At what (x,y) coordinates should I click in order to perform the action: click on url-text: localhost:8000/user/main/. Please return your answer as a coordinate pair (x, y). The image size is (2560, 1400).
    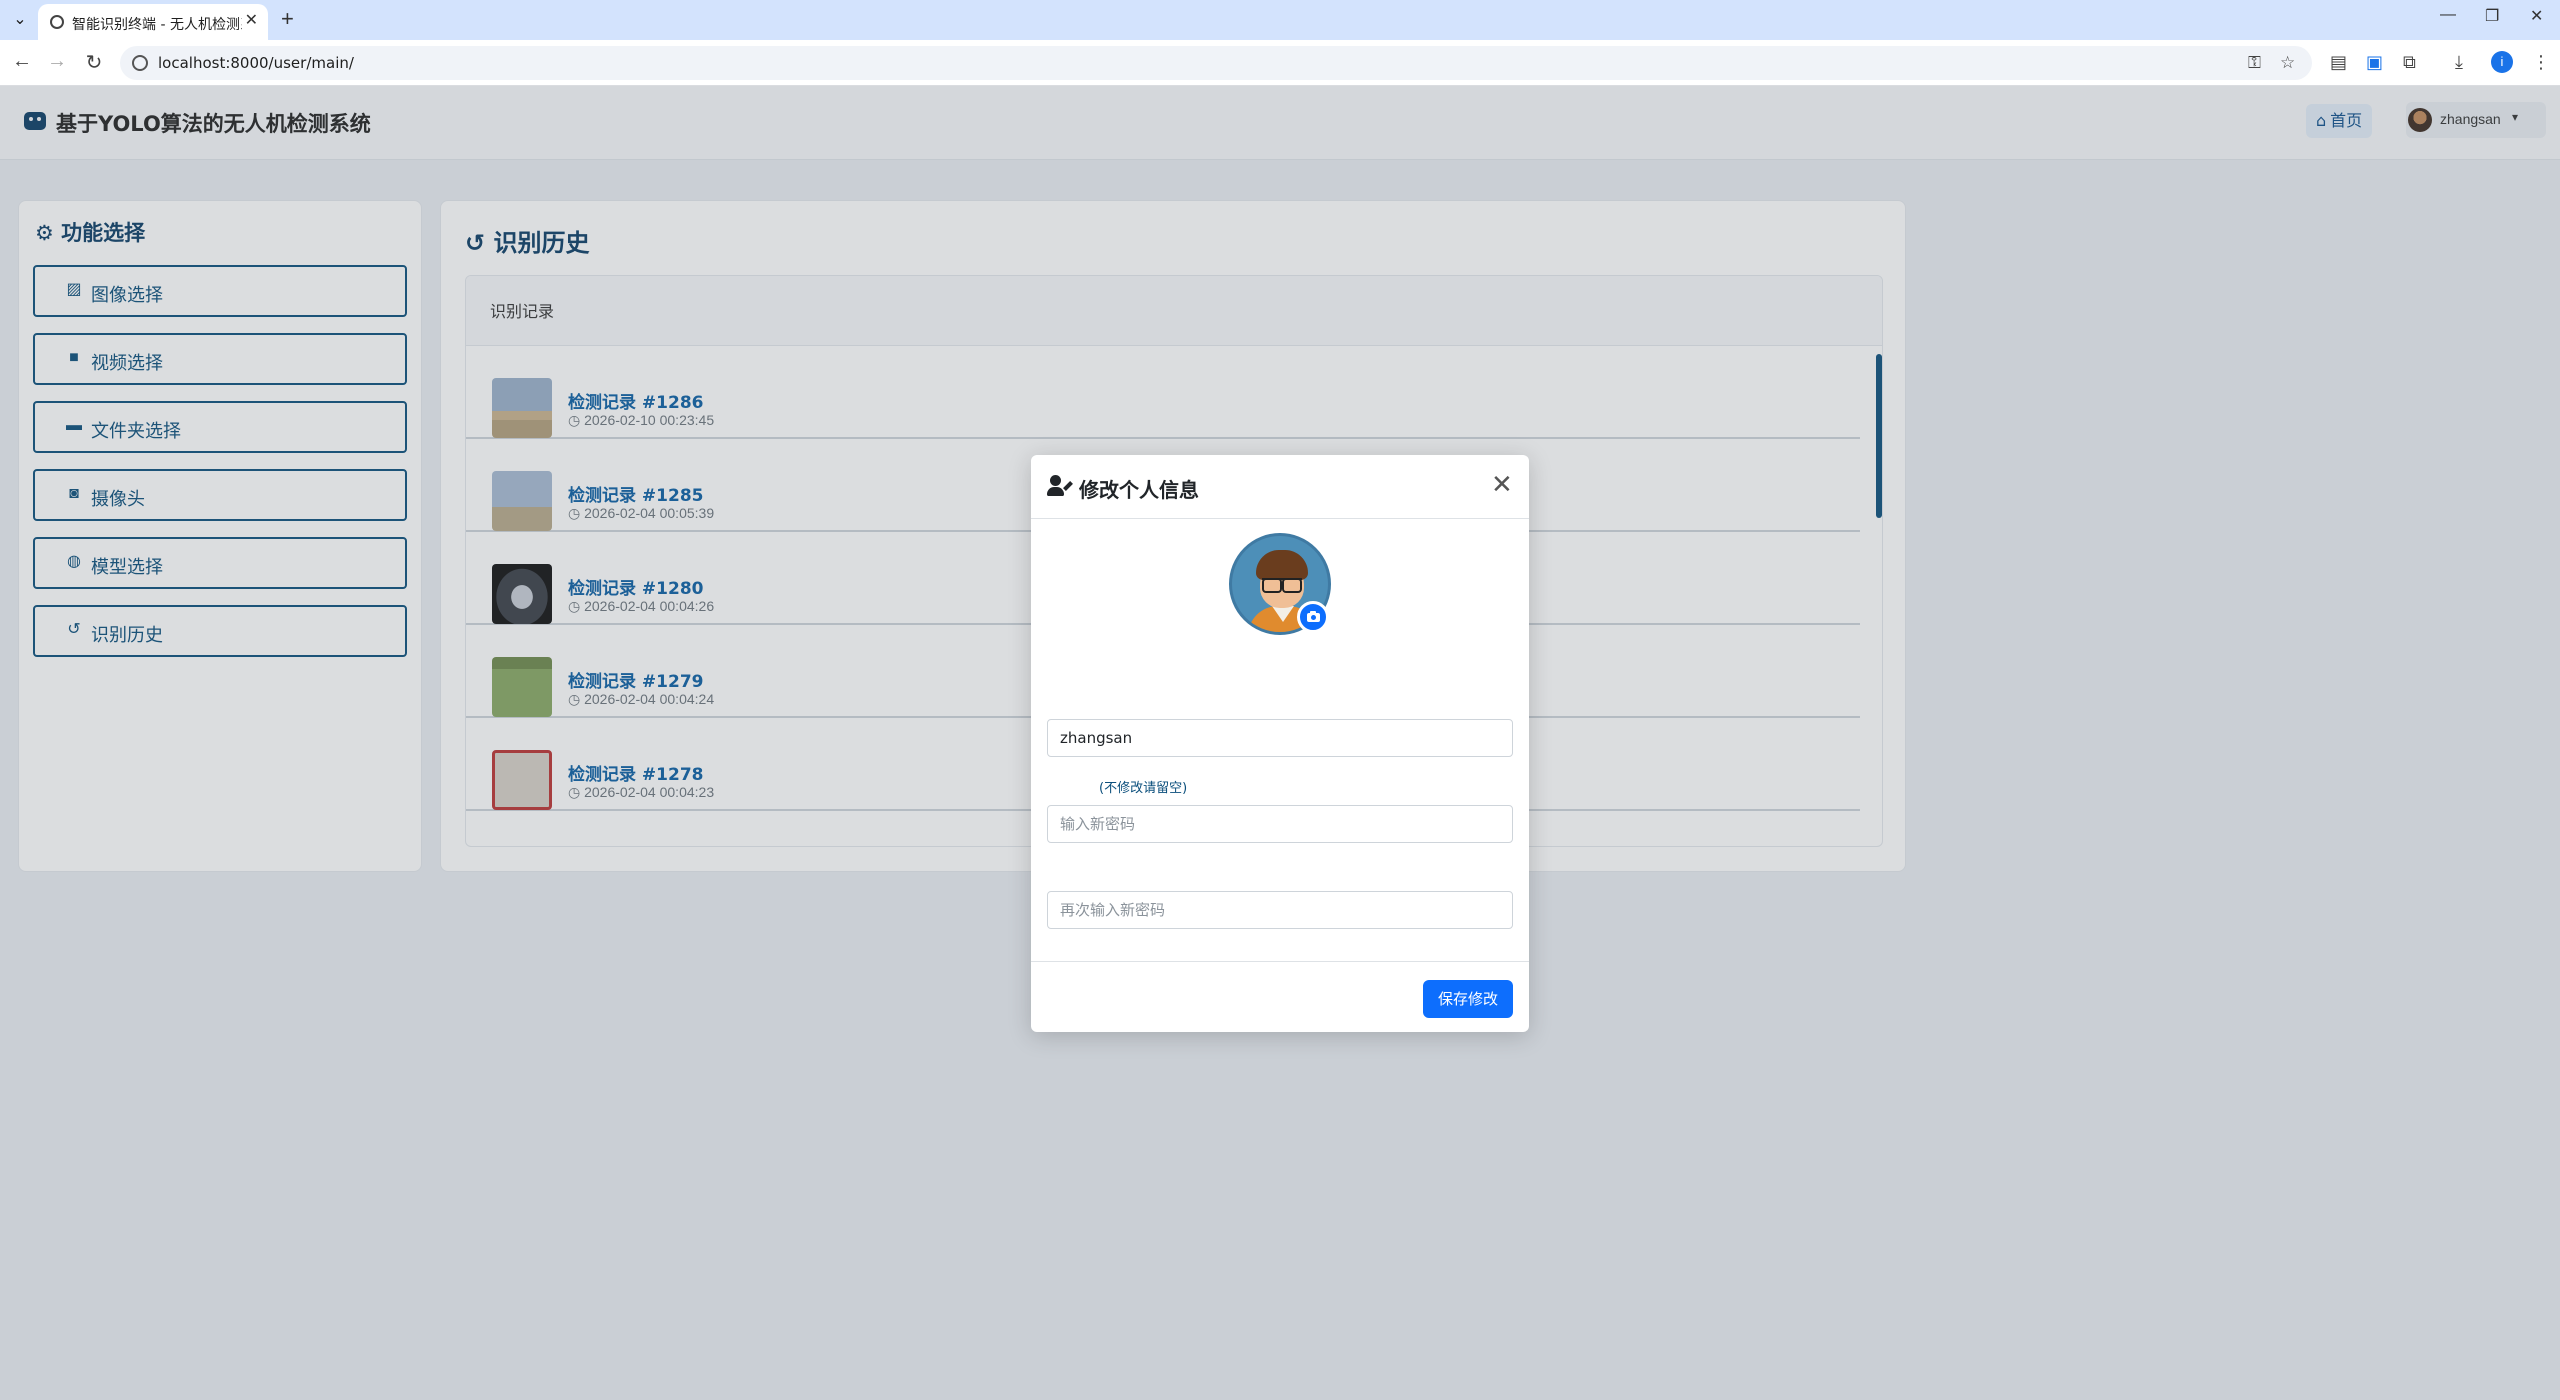
    Looking at the image, I should click on (256, 63).